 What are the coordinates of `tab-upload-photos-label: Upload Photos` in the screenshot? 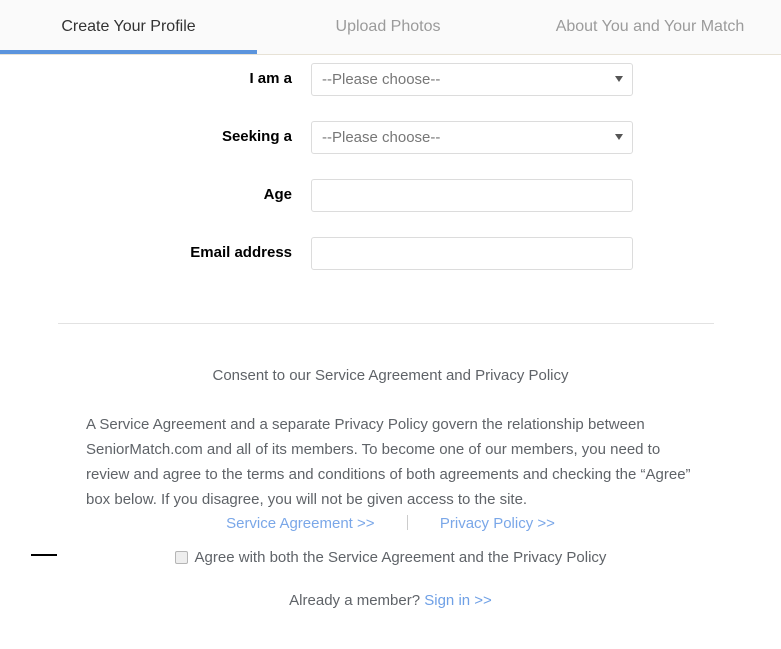 It's located at (388, 26).